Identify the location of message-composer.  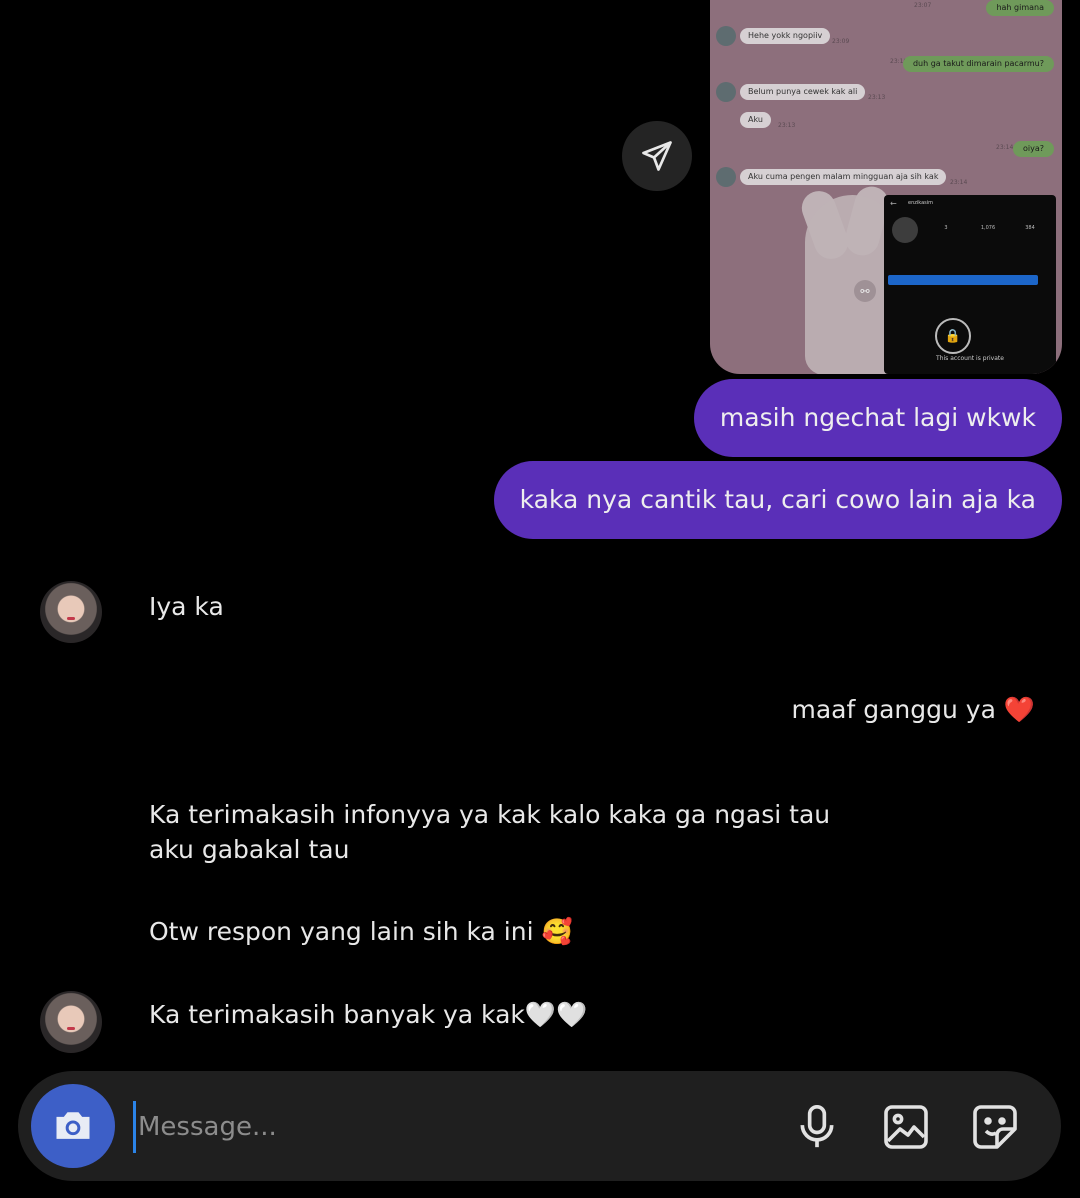
(539, 1126).